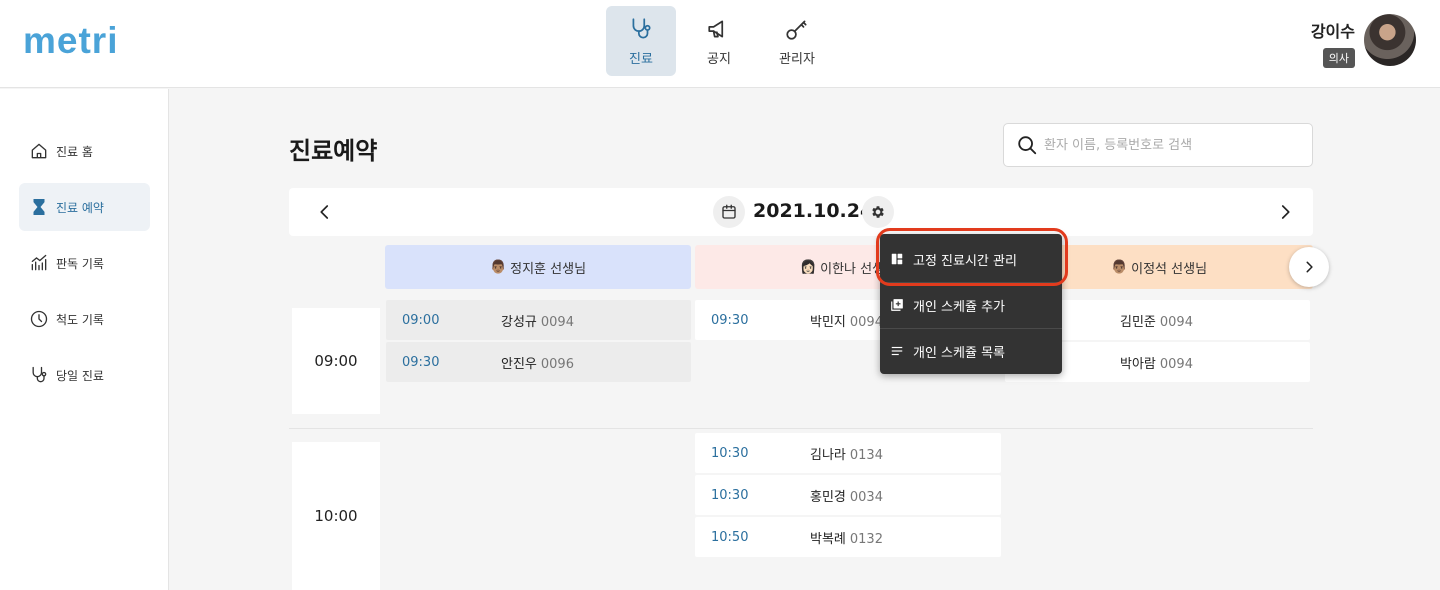 The width and height of the screenshot is (1440, 590). What do you see at coordinates (336, 361) in the screenshot?
I see `time-slot-label: 09:00` at bounding box center [336, 361].